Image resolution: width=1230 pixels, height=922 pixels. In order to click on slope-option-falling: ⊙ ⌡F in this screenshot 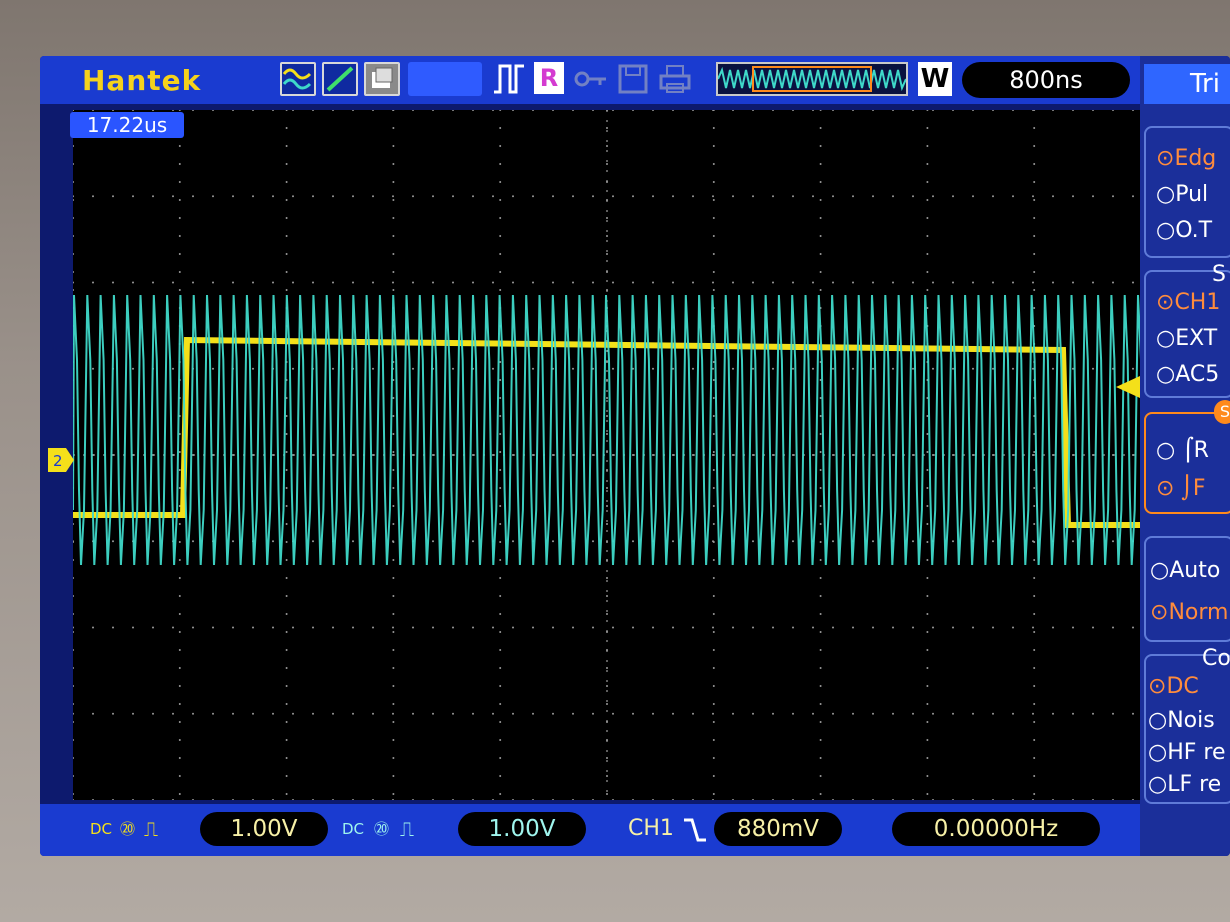, I will do `click(1181, 488)`.